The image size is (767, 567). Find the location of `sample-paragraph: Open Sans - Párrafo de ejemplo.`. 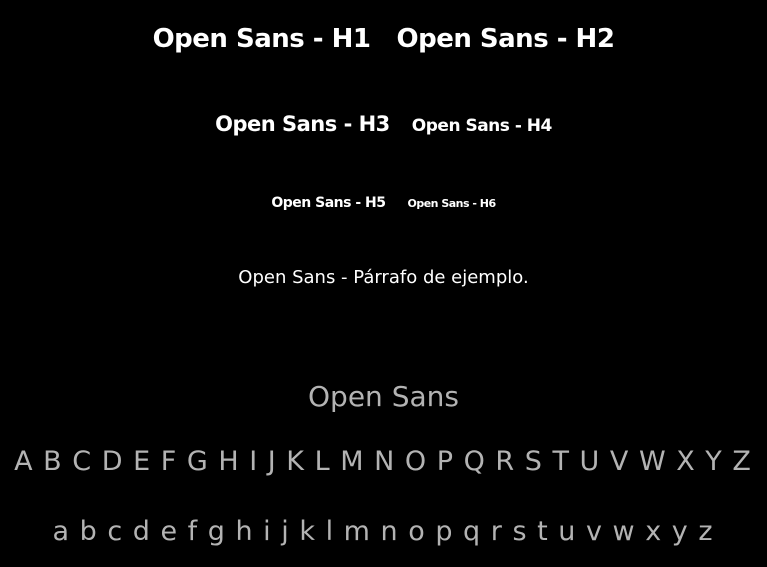

sample-paragraph: Open Sans - Párrafo de ejemplo. is located at coordinates (383, 277).